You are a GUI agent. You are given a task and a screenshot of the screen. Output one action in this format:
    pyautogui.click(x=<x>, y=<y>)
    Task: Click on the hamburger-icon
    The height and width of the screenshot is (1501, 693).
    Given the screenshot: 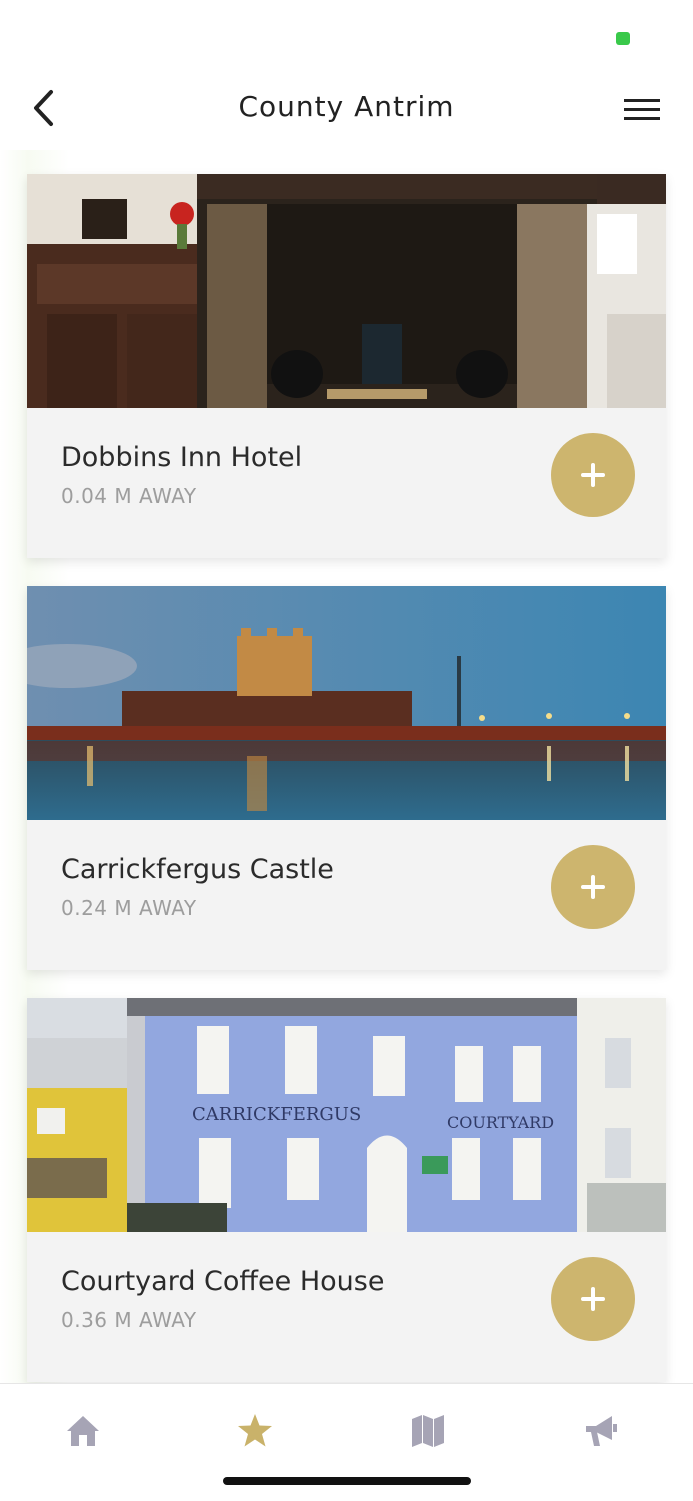 What is the action you would take?
    pyautogui.click(x=642, y=109)
    